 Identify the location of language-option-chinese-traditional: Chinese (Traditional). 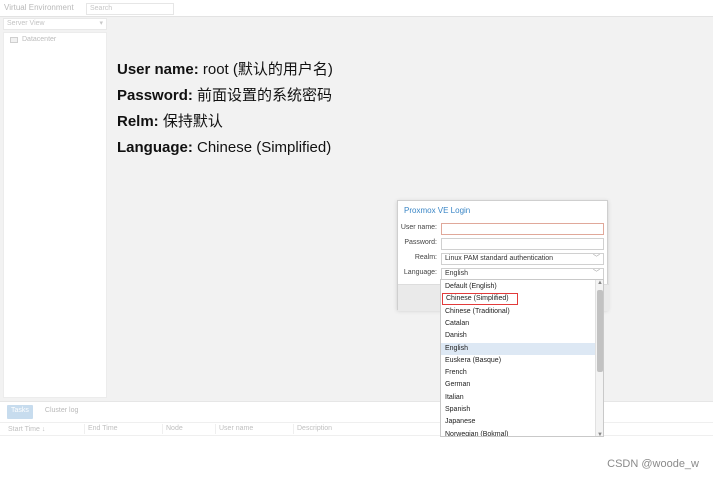
(518, 312).